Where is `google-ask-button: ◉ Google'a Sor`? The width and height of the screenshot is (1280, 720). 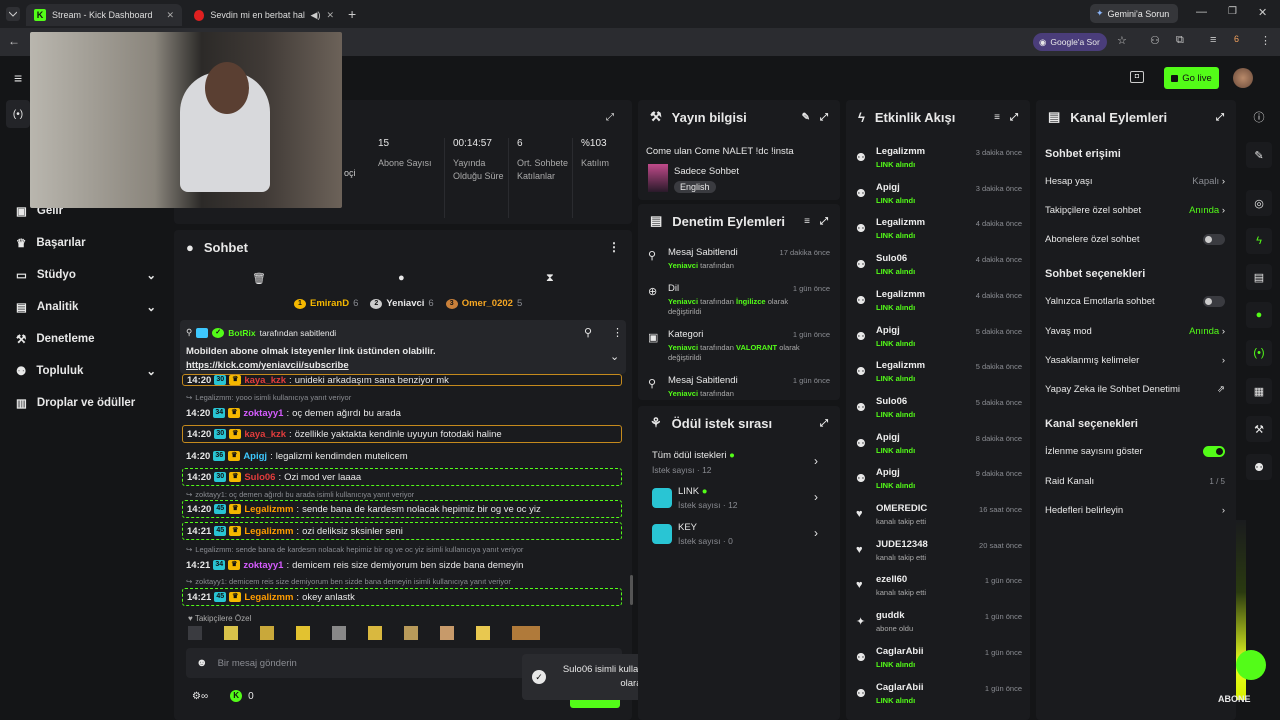 google-ask-button: ◉ Google'a Sor is located at coordinates (1070, 42).